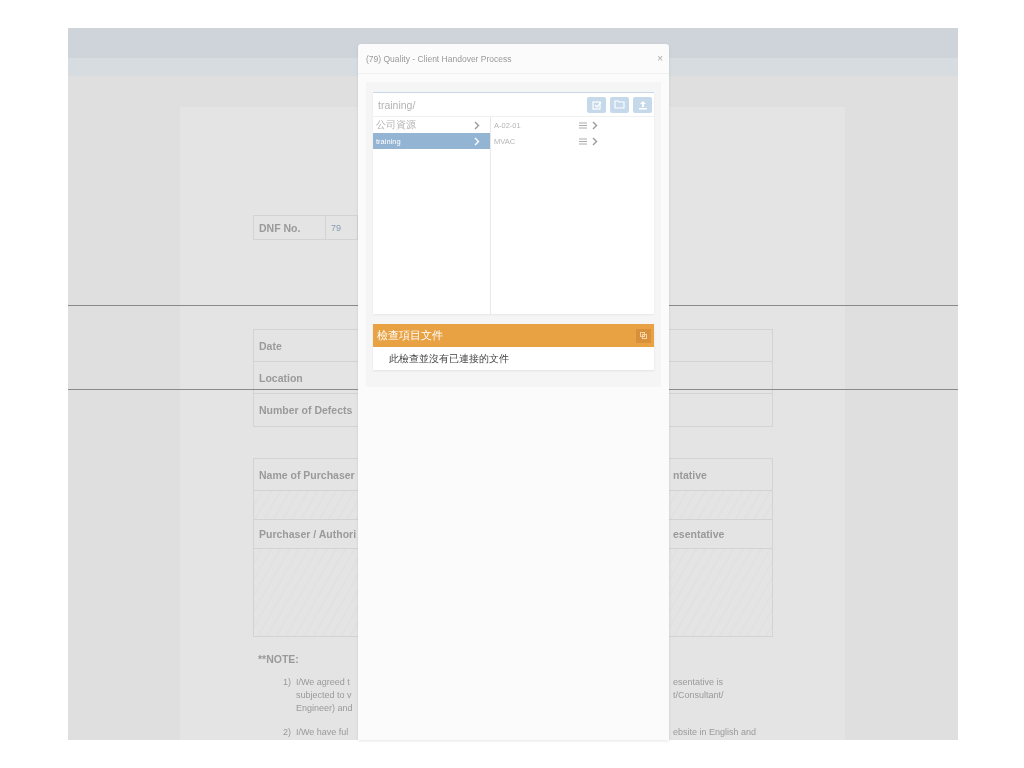  What do you see at coordinates (286, 732) in the screenshot?
I see `list-number: 2)` at bounding box center [286, 732].